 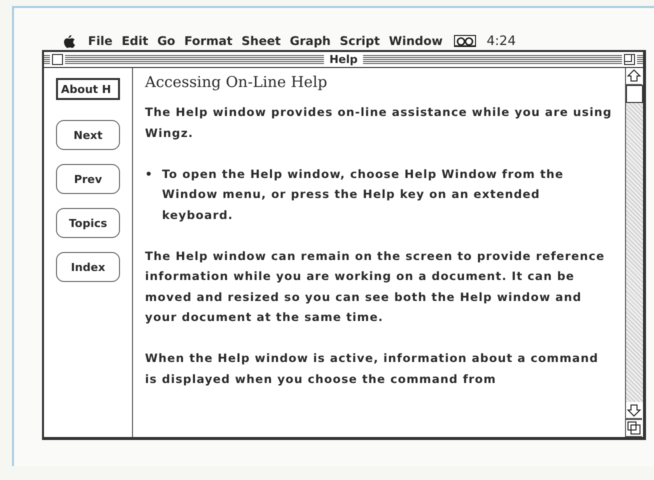 What do you see at coordinates (88, 179) in the screenshot?
I see `nav-button: Prev` at bounding box center [88, 179].